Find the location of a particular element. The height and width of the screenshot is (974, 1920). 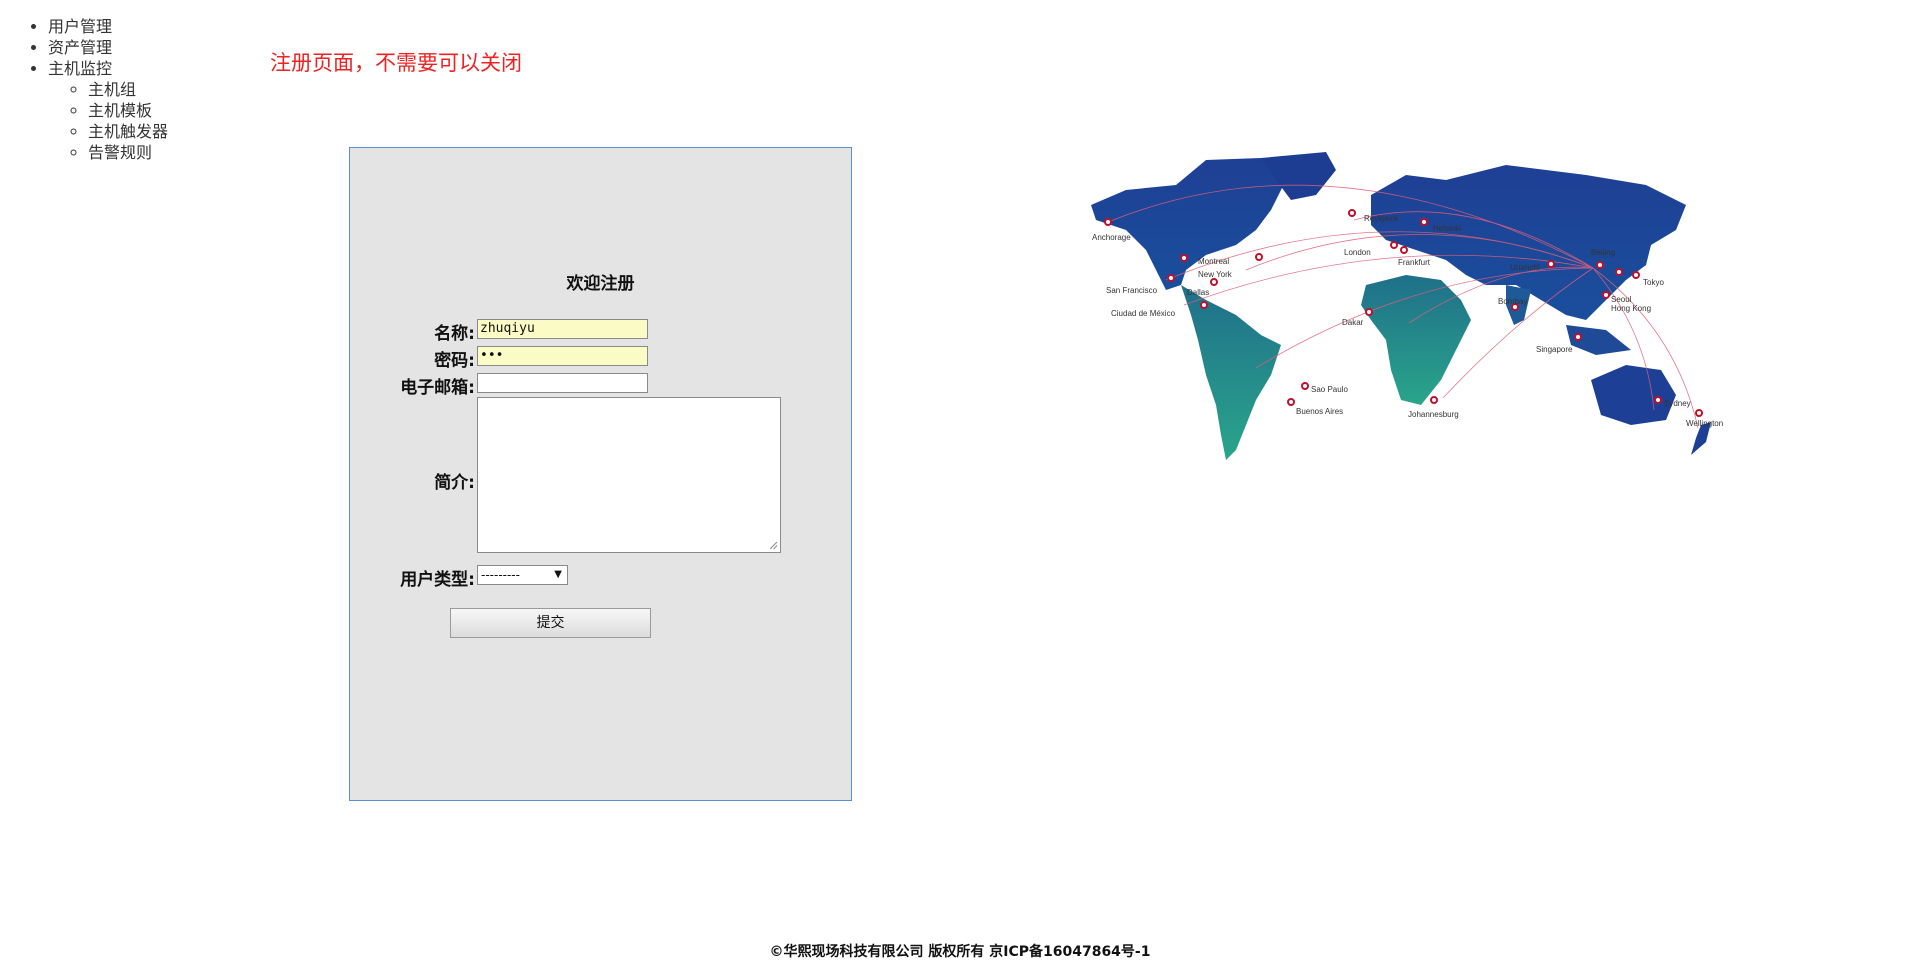

city-label: San Francisco is located at coordinates (1132, 290).